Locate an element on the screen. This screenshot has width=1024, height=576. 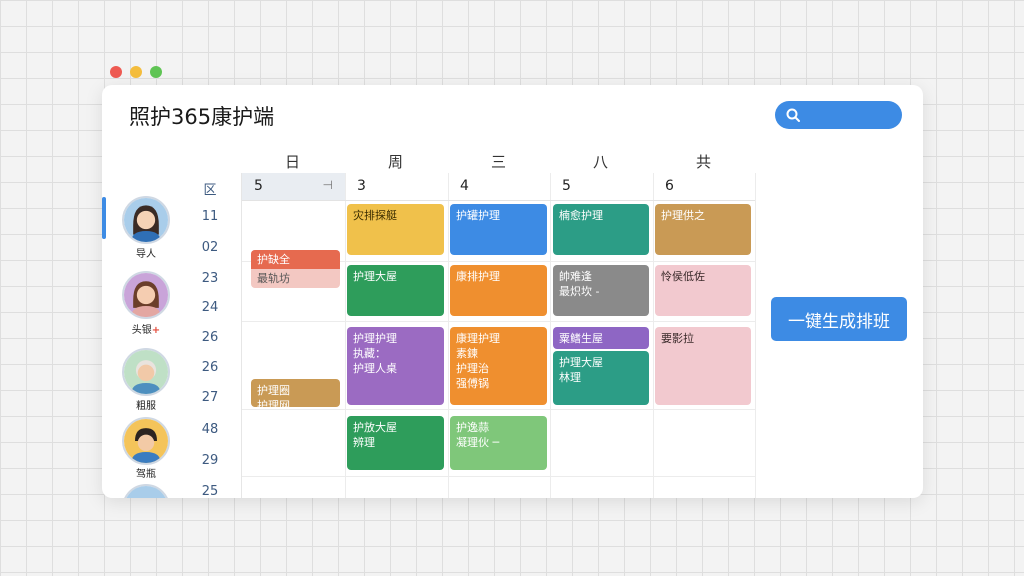
event-label: 康排护理 is located at coordinates (478, 276).